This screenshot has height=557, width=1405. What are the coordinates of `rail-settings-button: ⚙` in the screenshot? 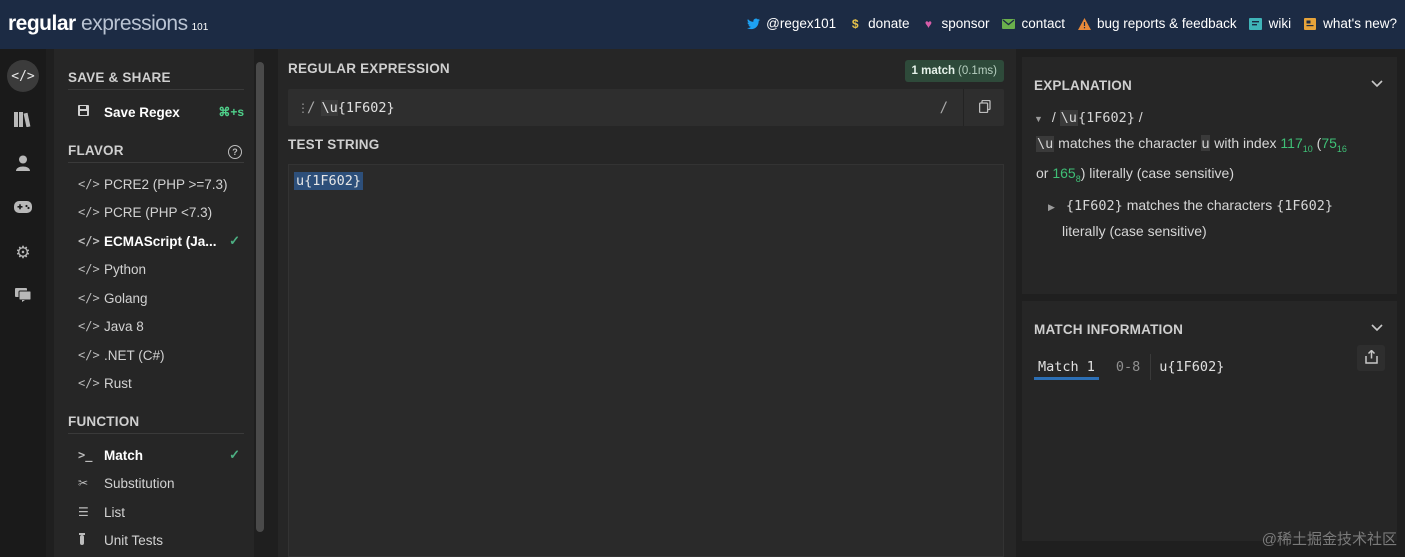 It's located at (23, 253).